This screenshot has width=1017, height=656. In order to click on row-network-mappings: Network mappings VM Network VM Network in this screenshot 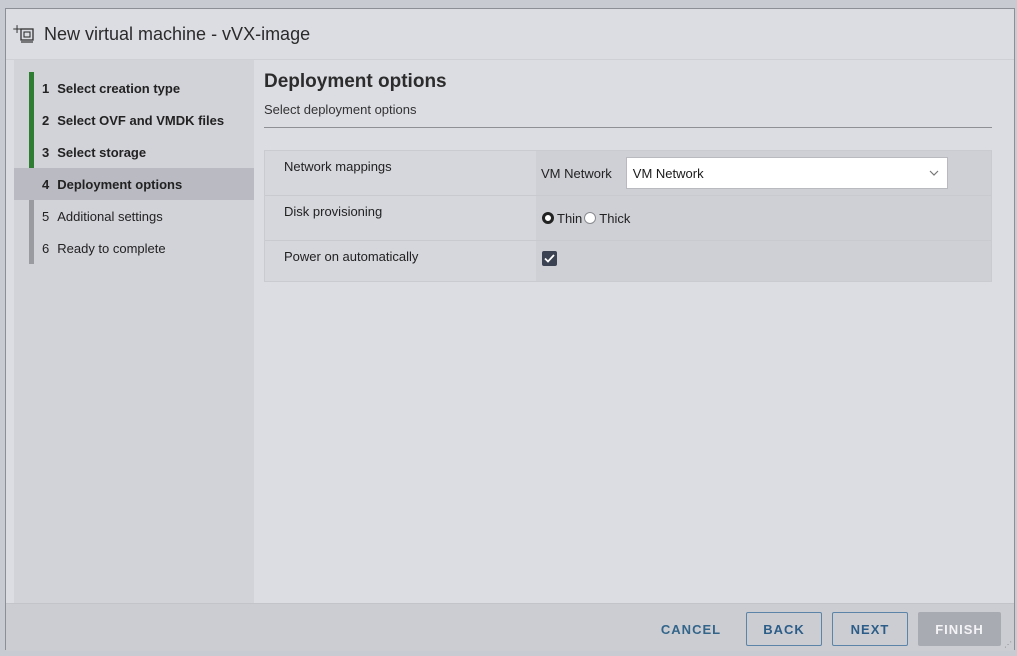, I will do `click(628, 173)`.